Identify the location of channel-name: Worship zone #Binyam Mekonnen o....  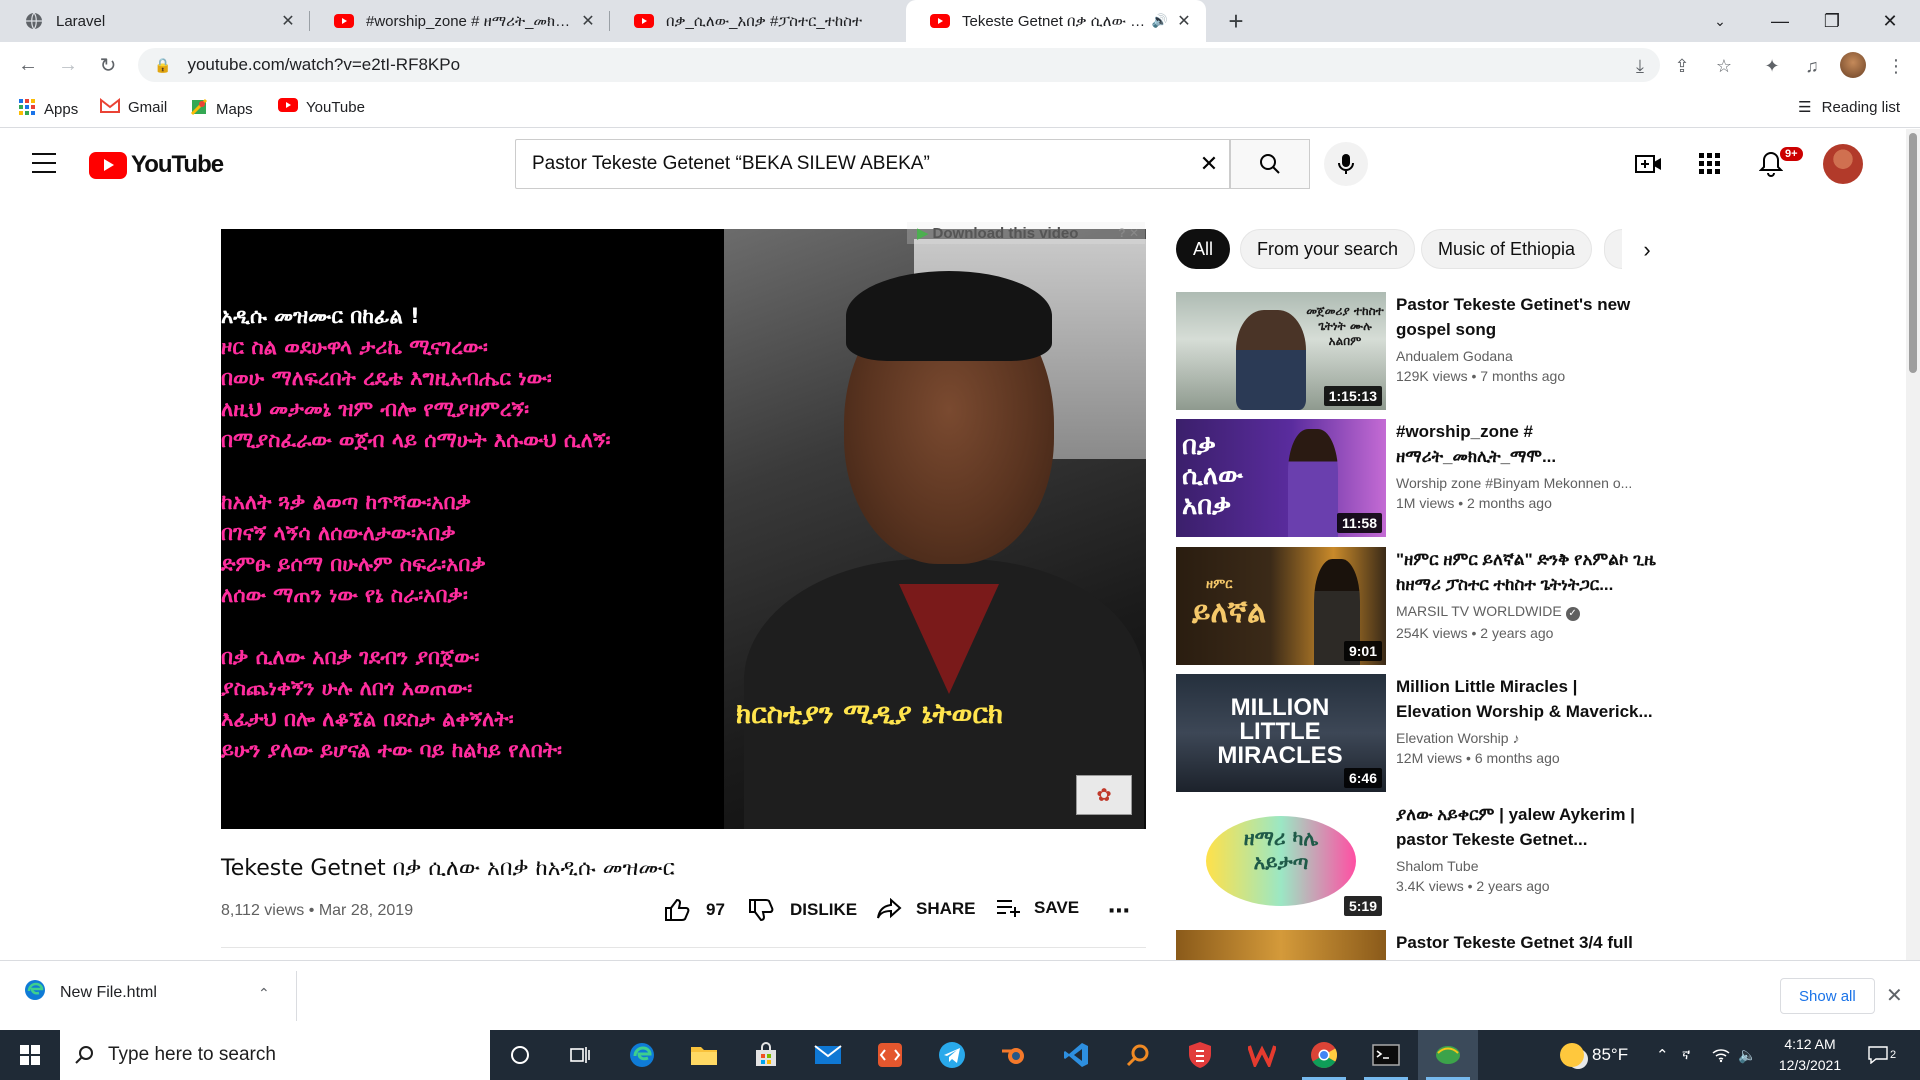
(1526, 483).